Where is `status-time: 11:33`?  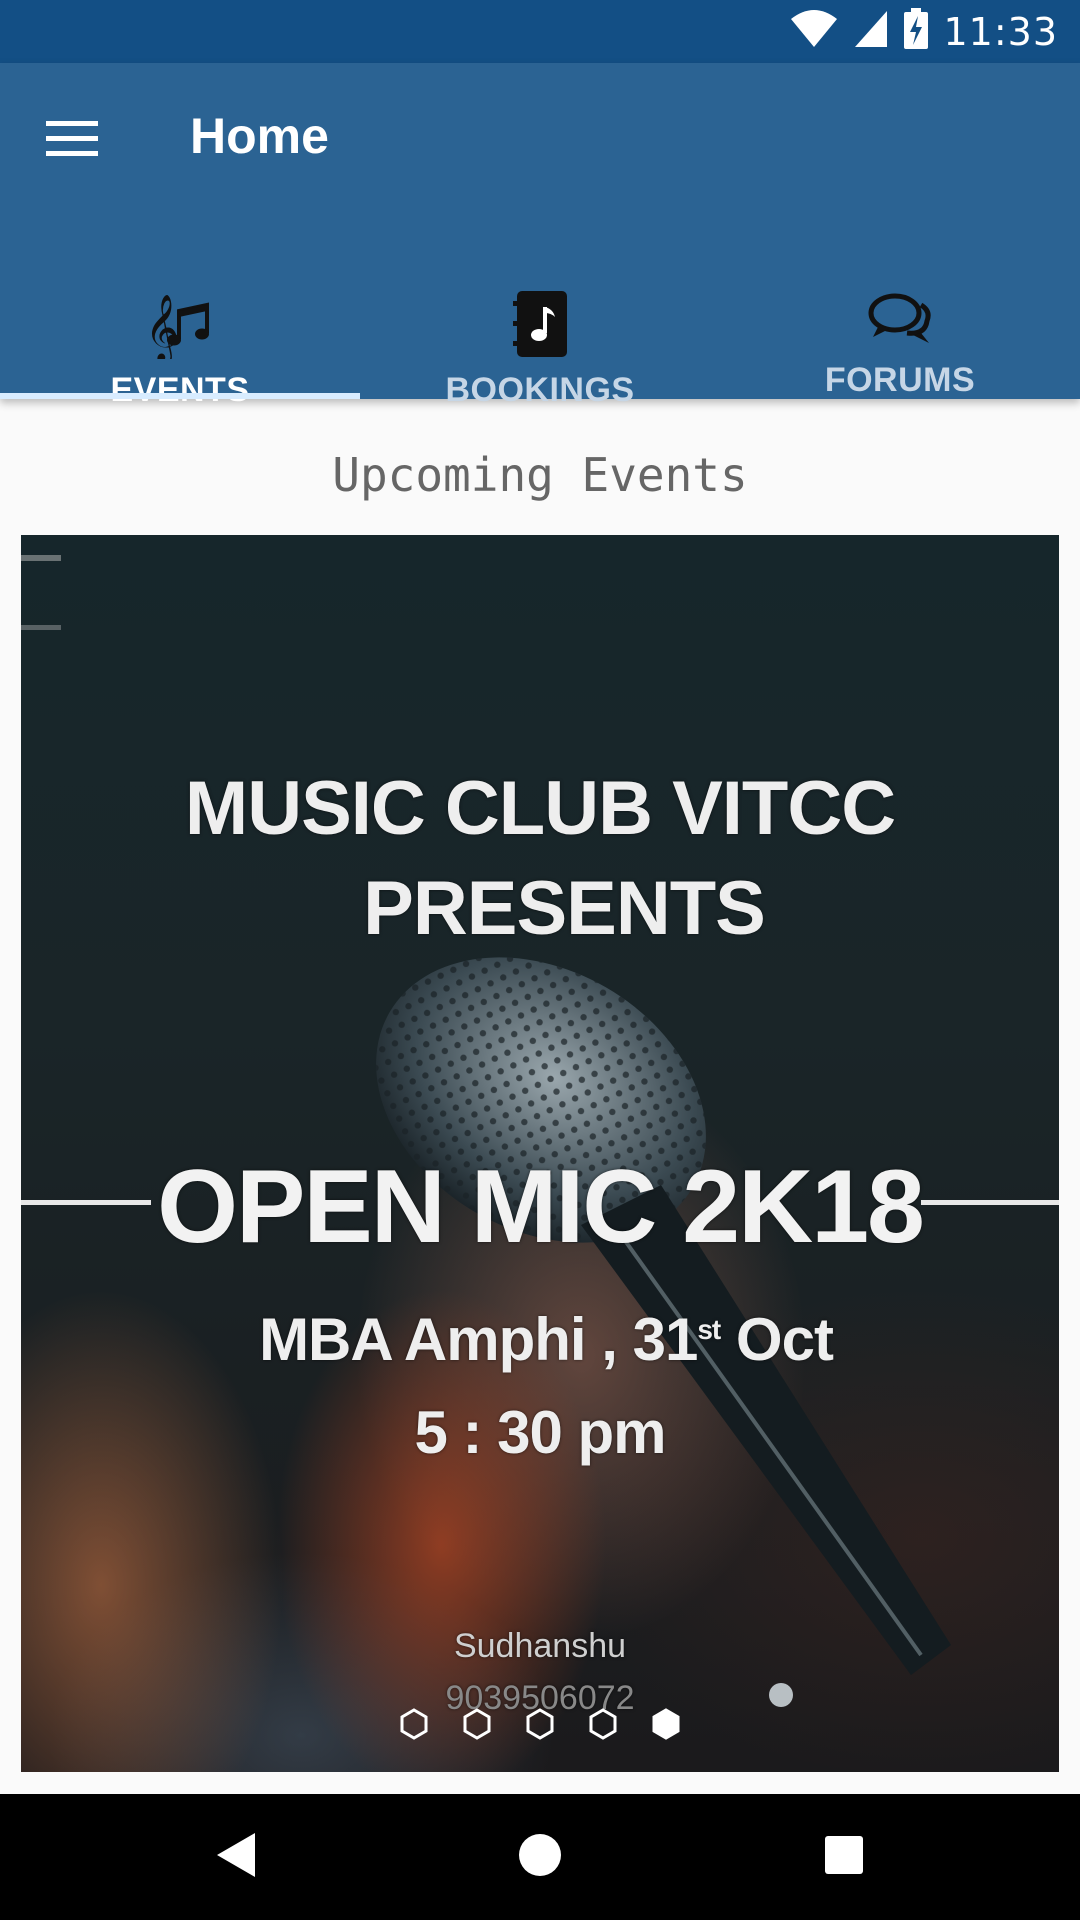 status-time: 11:33 is located at coordinates (1000, 31).